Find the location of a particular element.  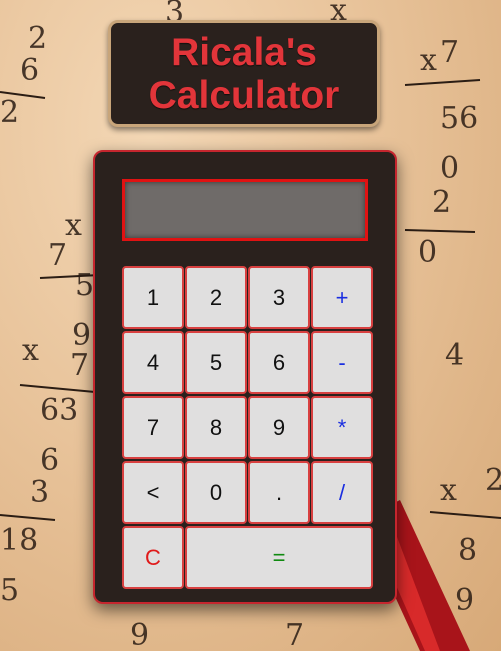

key-6: 6 is located at coordinates (279, 362).